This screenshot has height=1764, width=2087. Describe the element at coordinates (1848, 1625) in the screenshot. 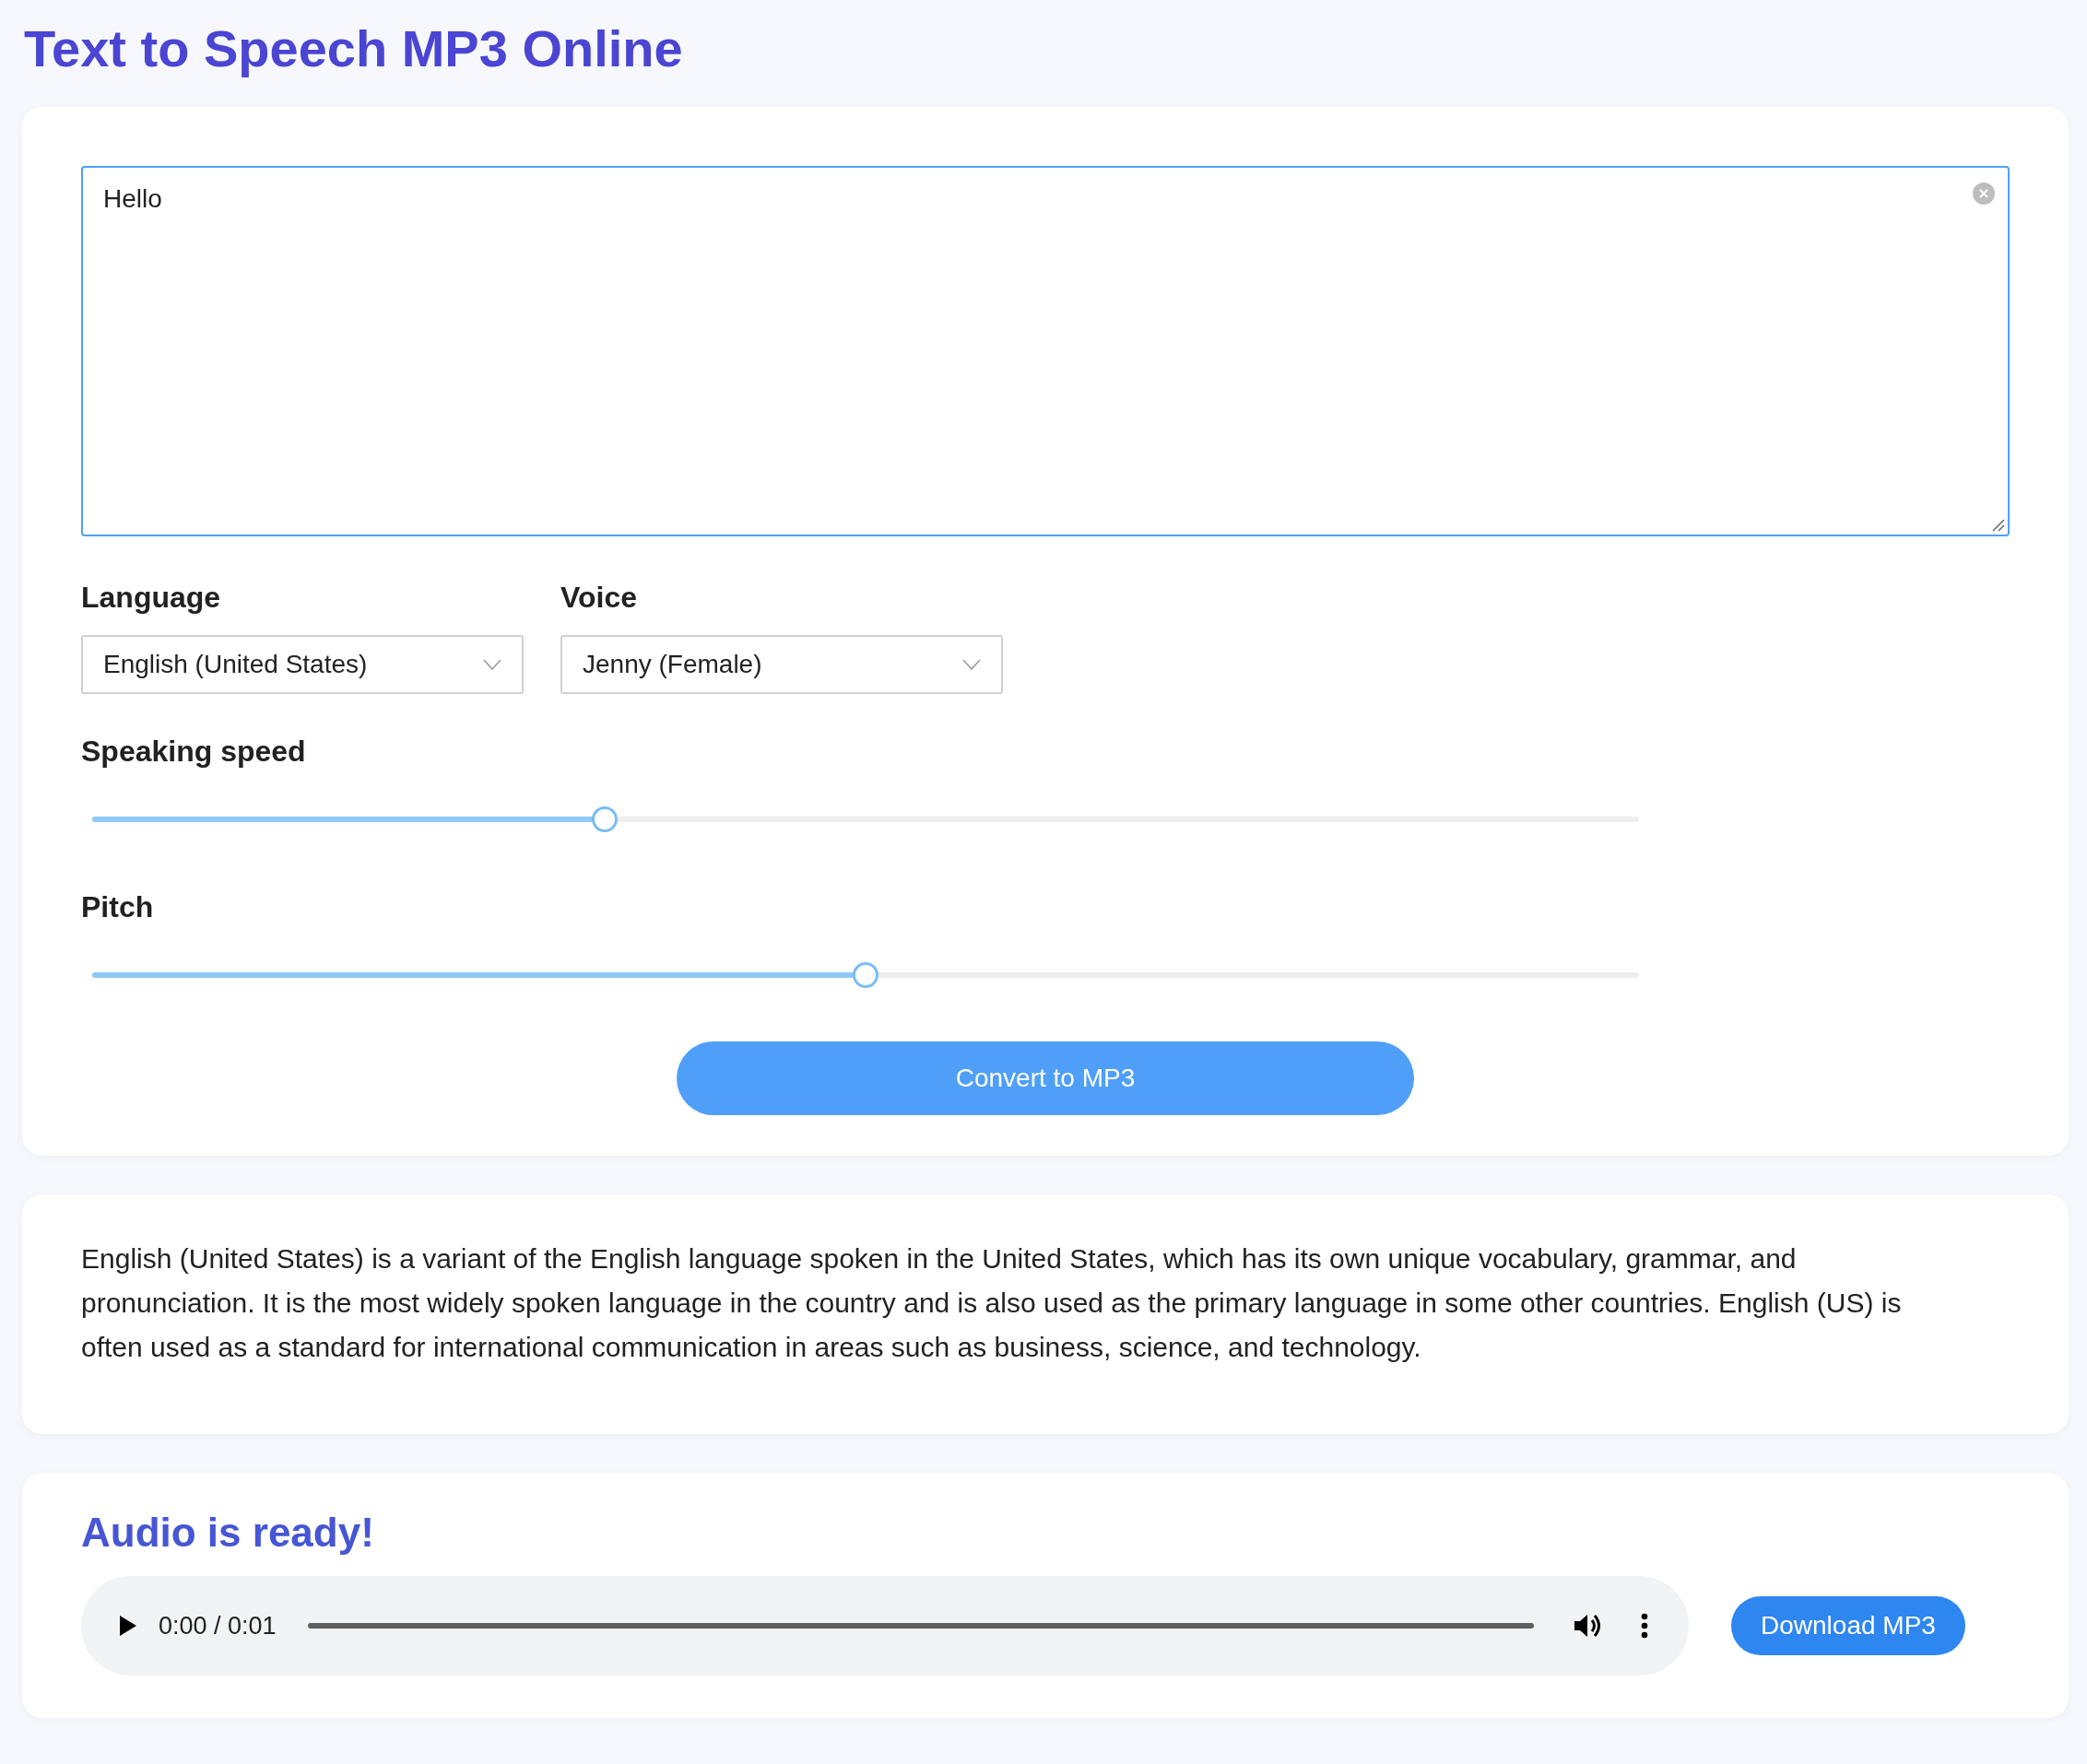

I see `download-button: Download MP3` at that location.